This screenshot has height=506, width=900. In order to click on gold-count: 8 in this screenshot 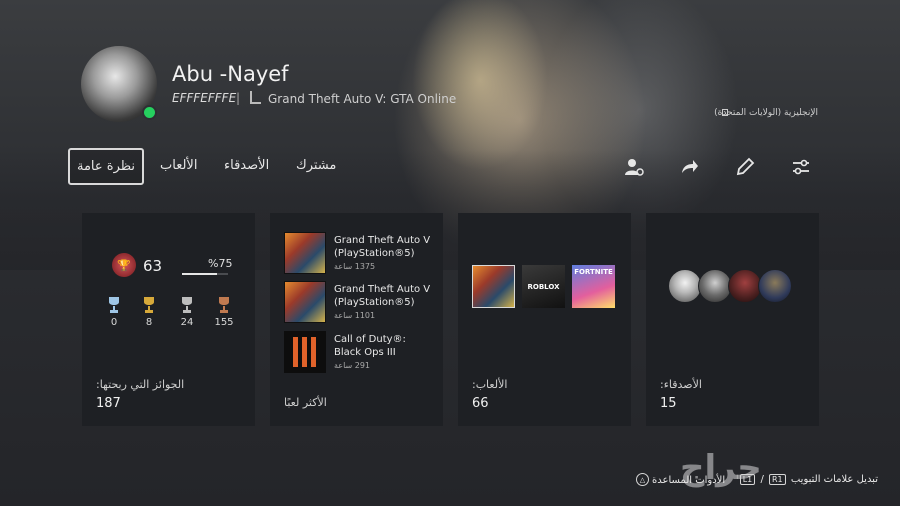, I will do `click(149, 322)`.